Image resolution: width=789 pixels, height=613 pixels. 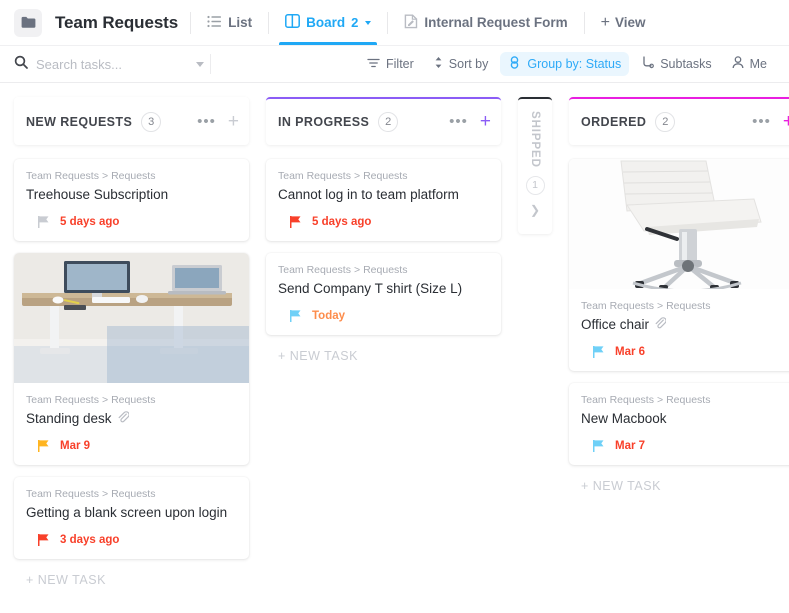 I want to click on task-card: Team Requests > Requests Office chair Mar 6, so click(x=679, y=265).